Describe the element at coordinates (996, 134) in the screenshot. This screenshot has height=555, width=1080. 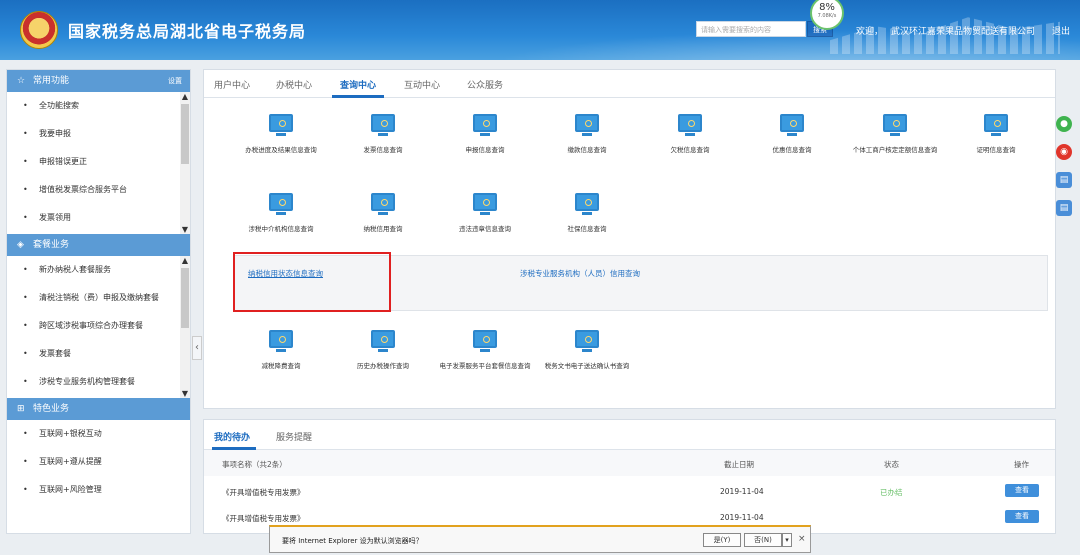
I see `tile-certificate-query: 证明信息查询` at that location.